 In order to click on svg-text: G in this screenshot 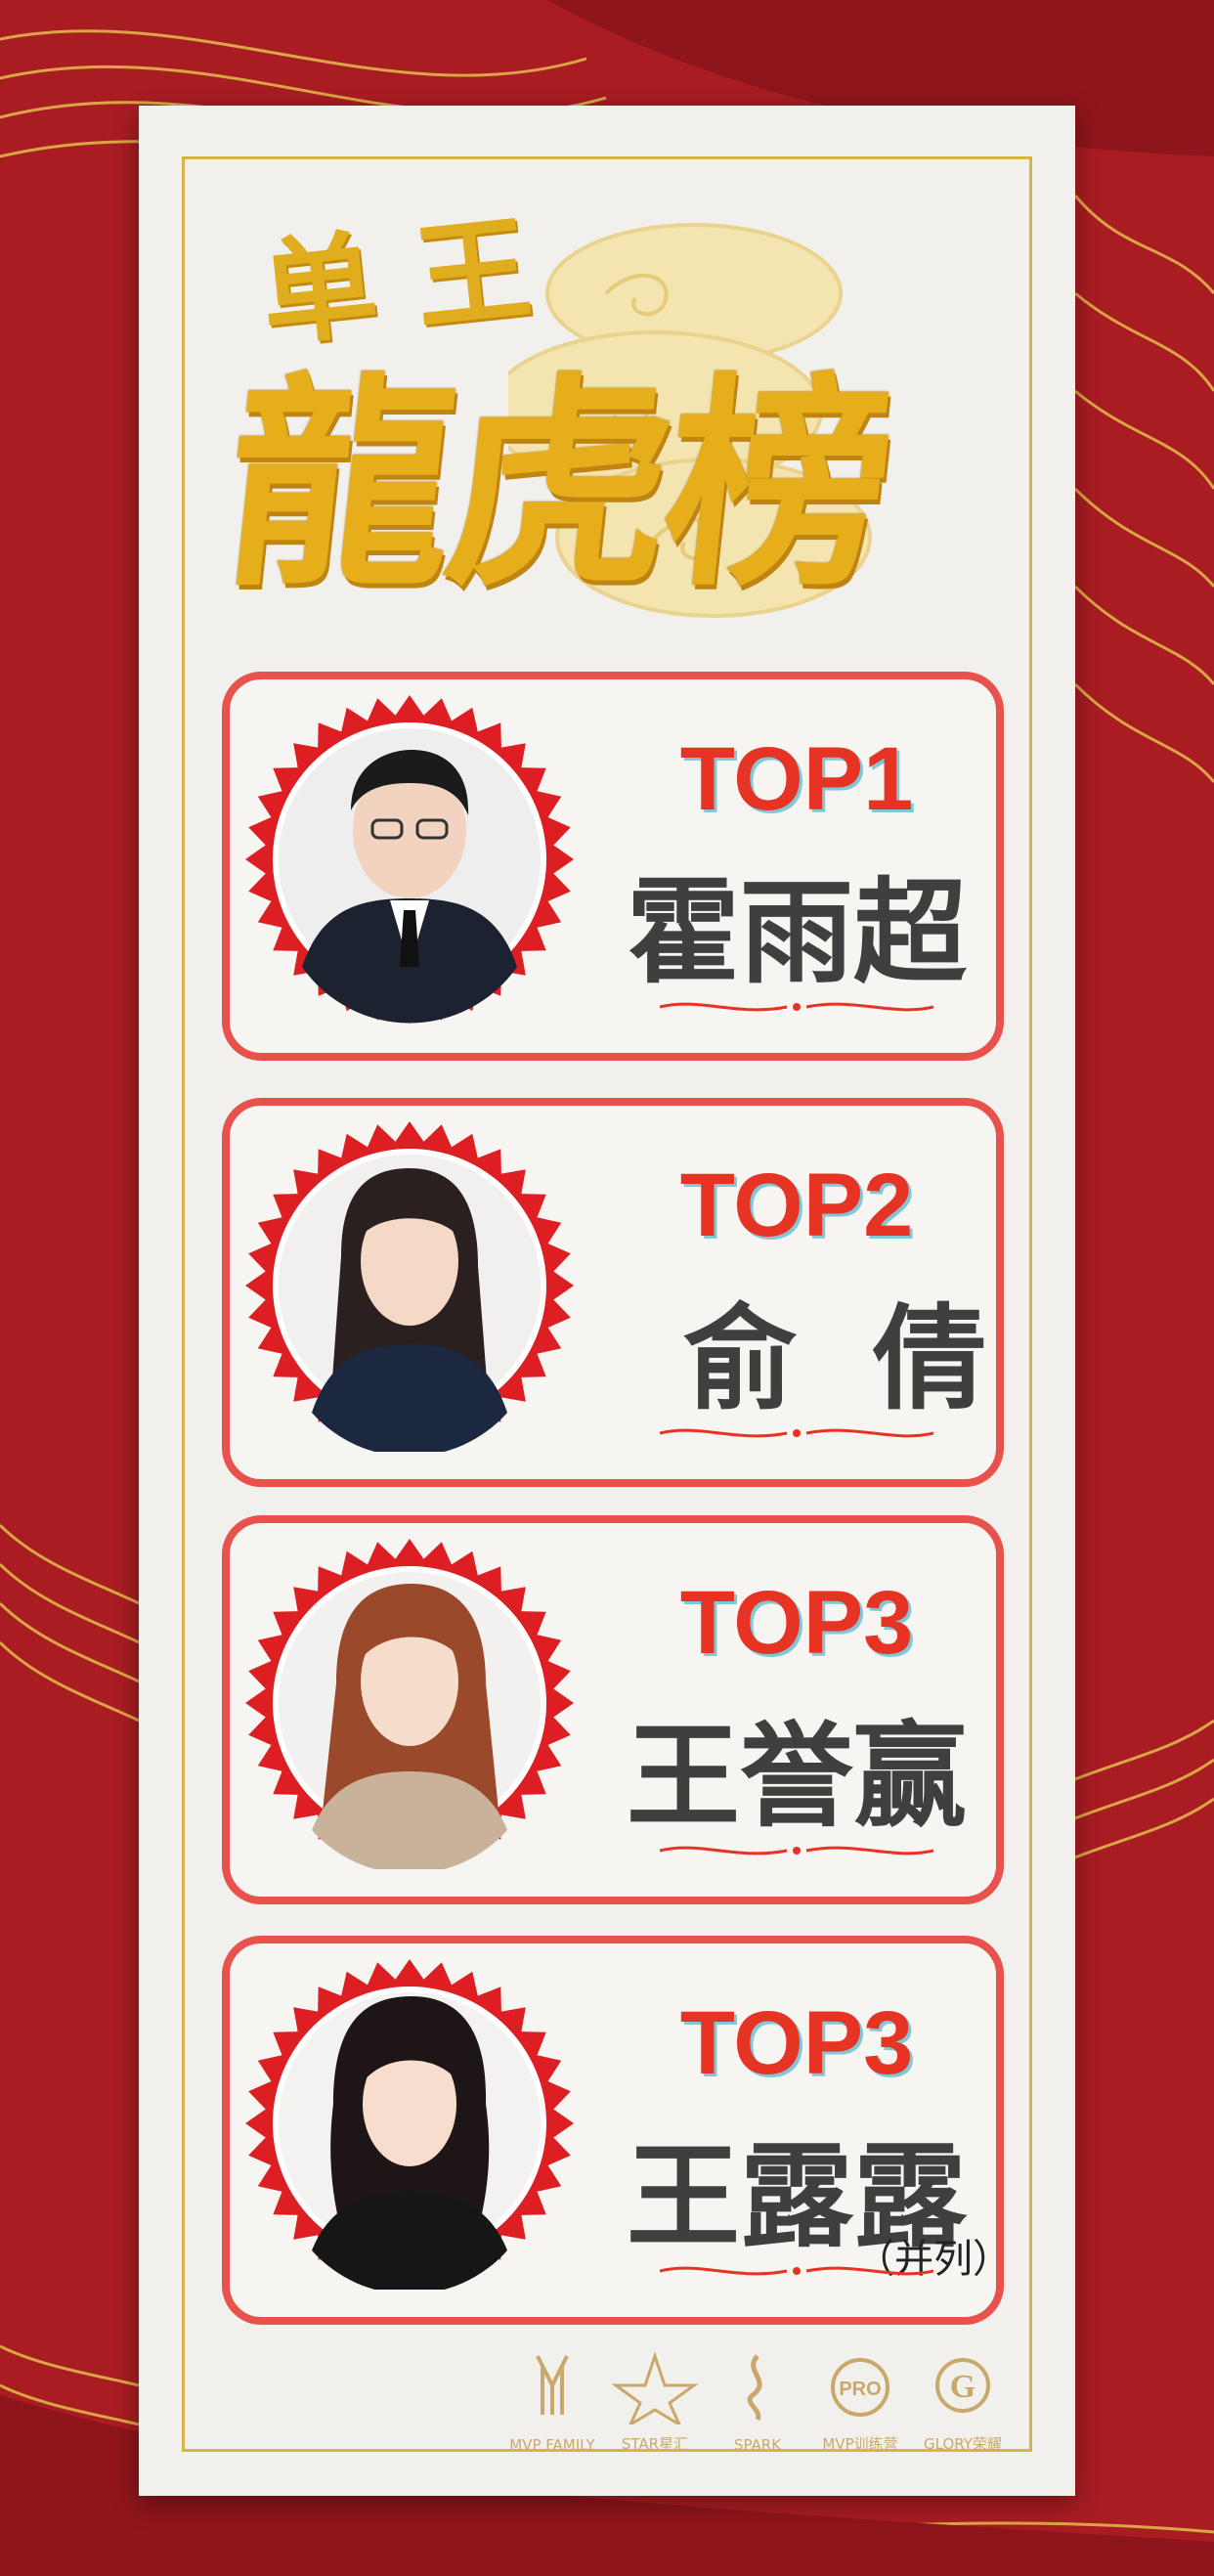, I will do `click(963, 2387)`.